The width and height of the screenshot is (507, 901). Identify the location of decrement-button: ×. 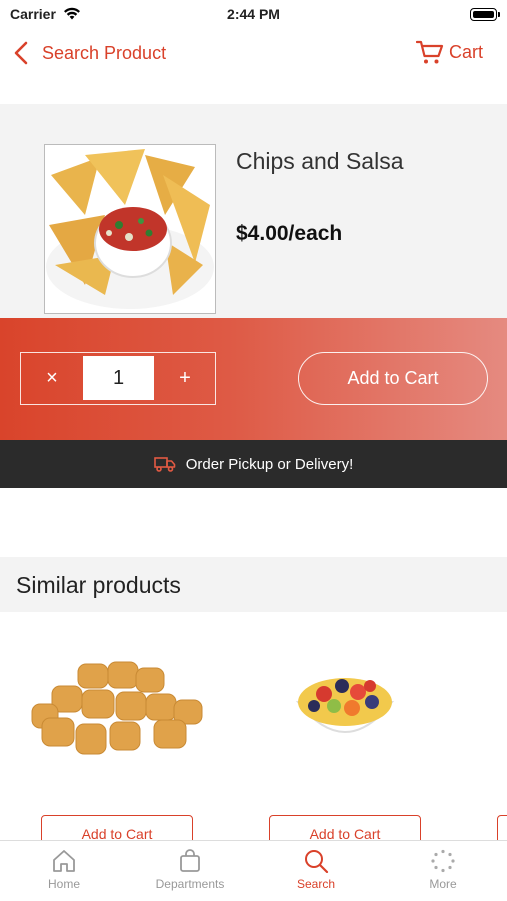
(52, 378).